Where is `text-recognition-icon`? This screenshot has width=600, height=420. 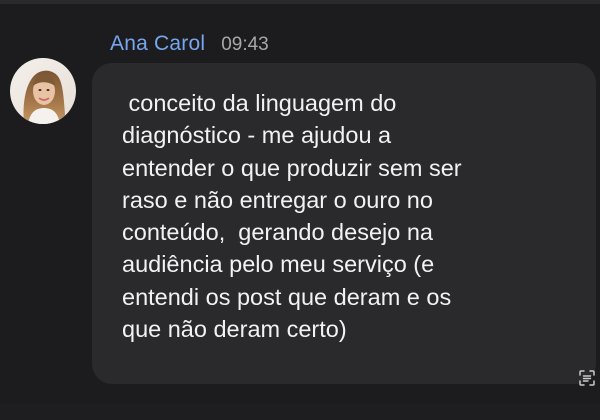 text-recognition-icon is located at coordinates (587, 378).